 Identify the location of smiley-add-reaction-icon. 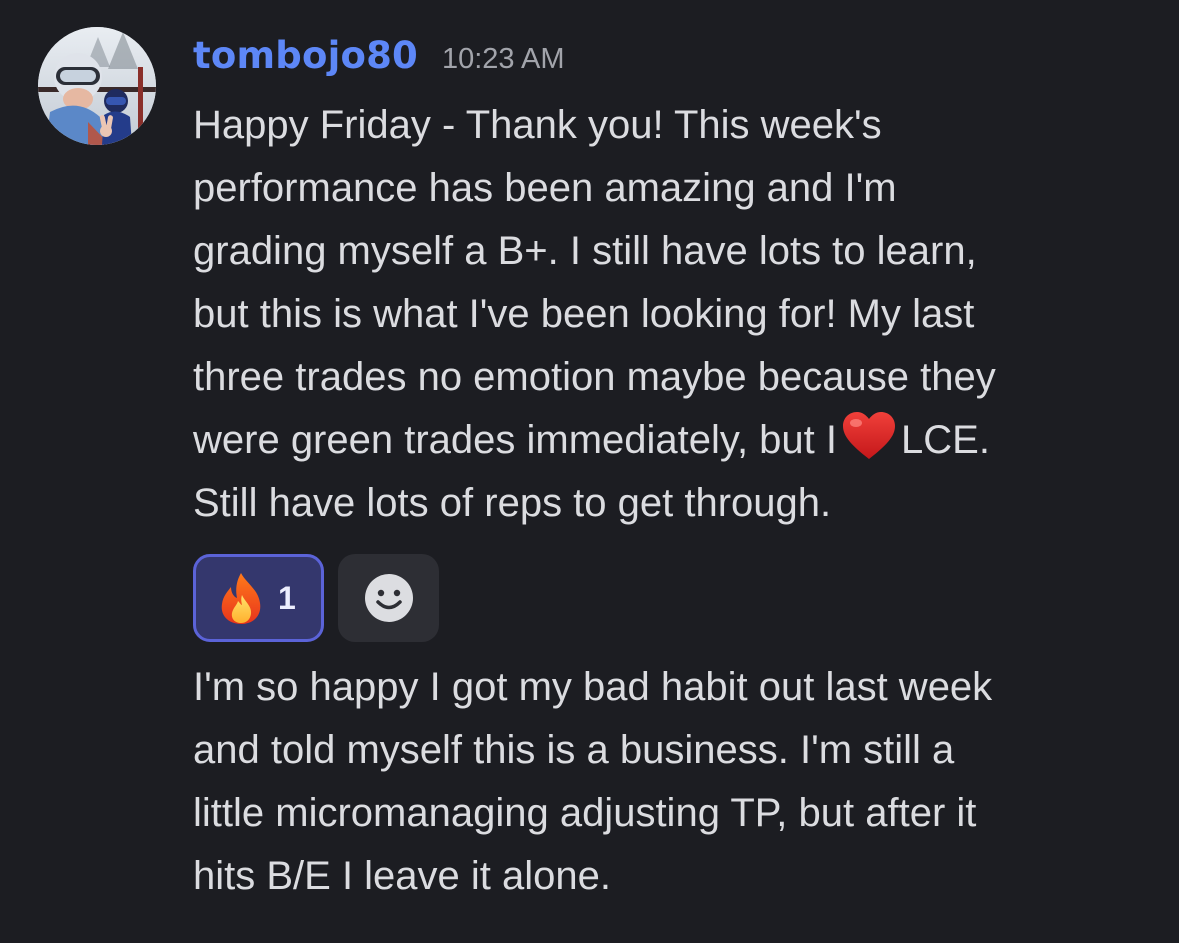
(388, 598).